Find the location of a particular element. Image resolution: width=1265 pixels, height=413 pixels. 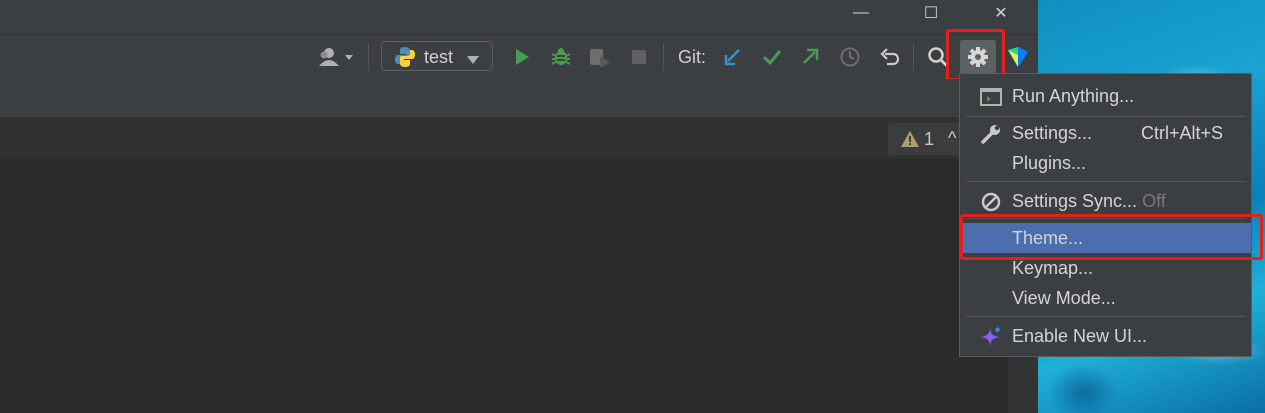

git-rollback-icon is located at coordinates (890, 57).